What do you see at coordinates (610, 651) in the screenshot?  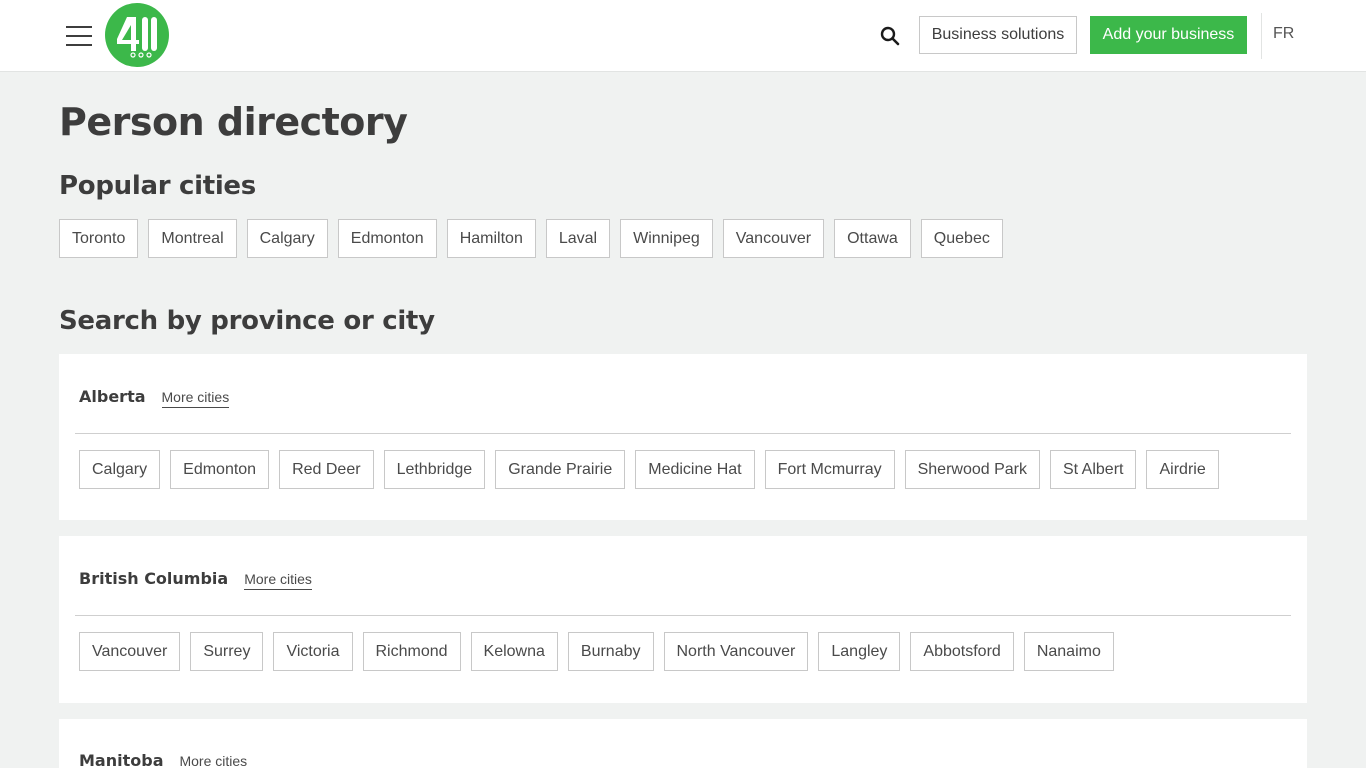 I see `city-chip: Burnaby` at bounding box center [610, 651].